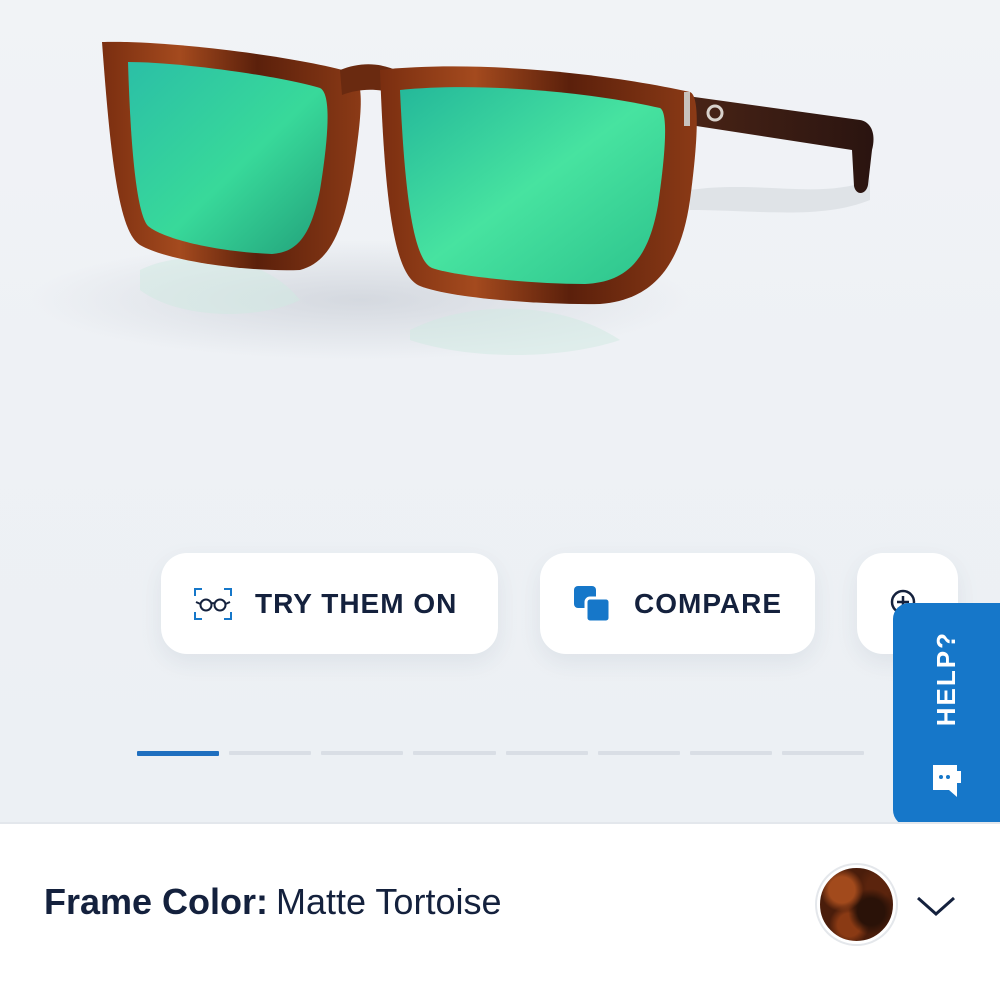 The width and height of the screenshot is (1000, 1000). Describe the element at coordinates (500, 754) in the screenshot. I see `carousel-indicators` at that location.